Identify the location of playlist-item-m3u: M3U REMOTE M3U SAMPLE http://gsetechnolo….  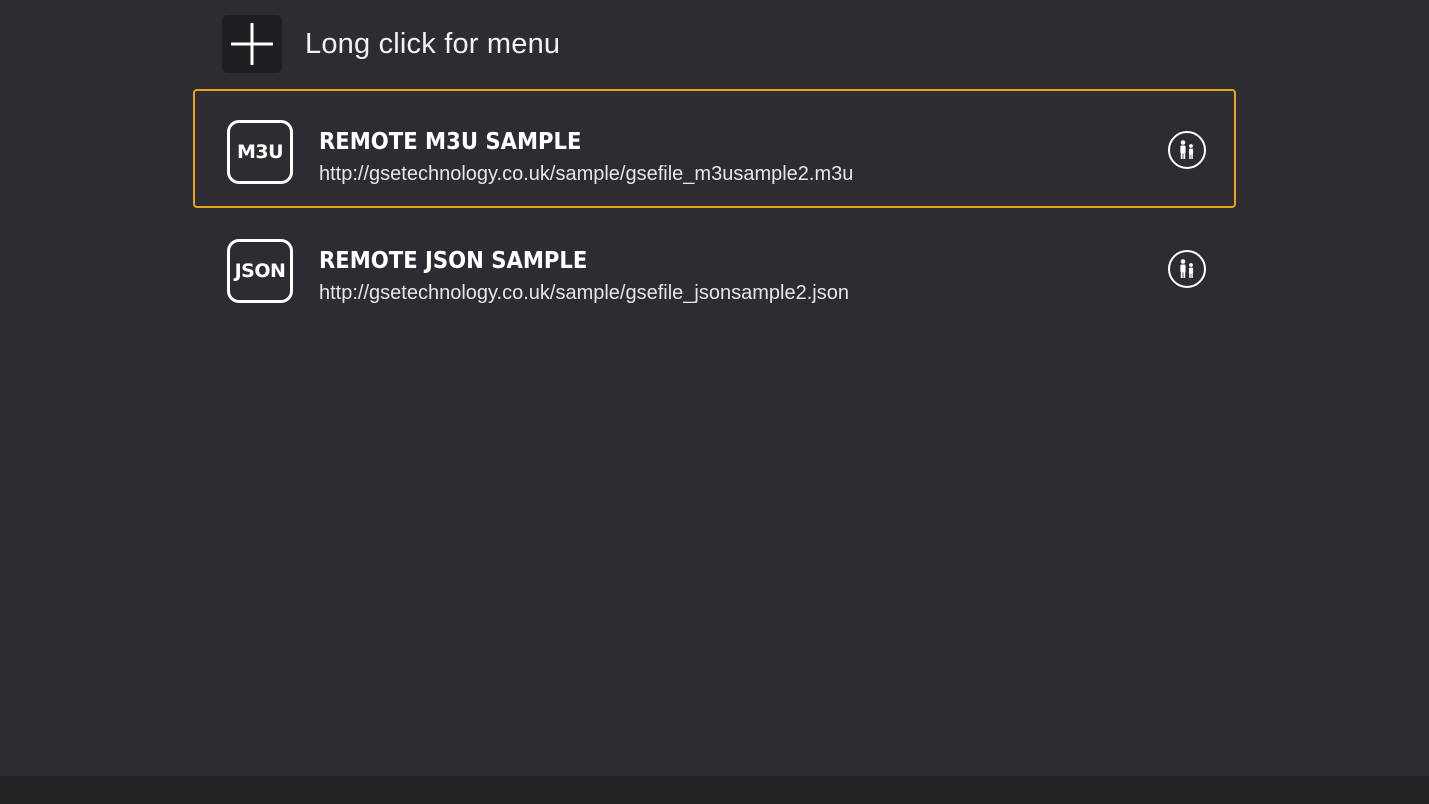
(714, 148).